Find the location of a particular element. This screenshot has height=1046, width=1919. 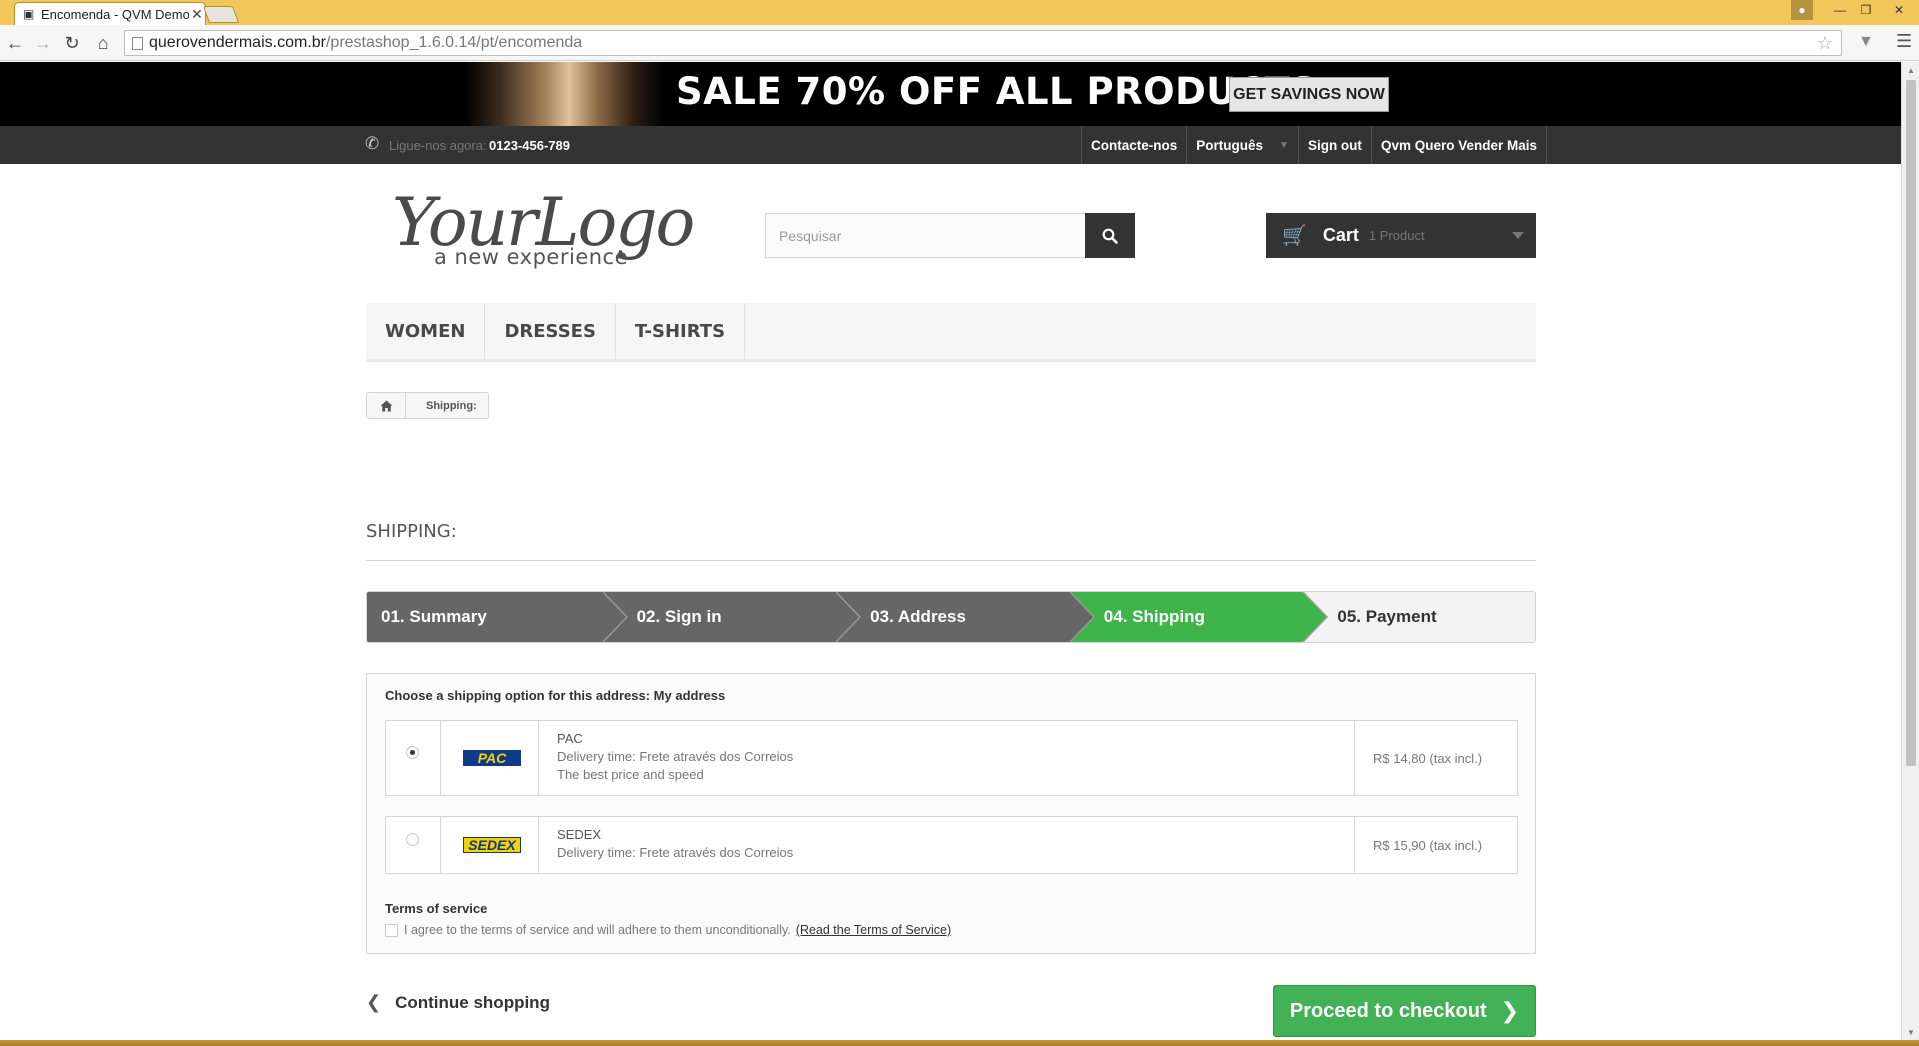

bookmark-star-icon: ☆ is located at coordinates (1825, 43).